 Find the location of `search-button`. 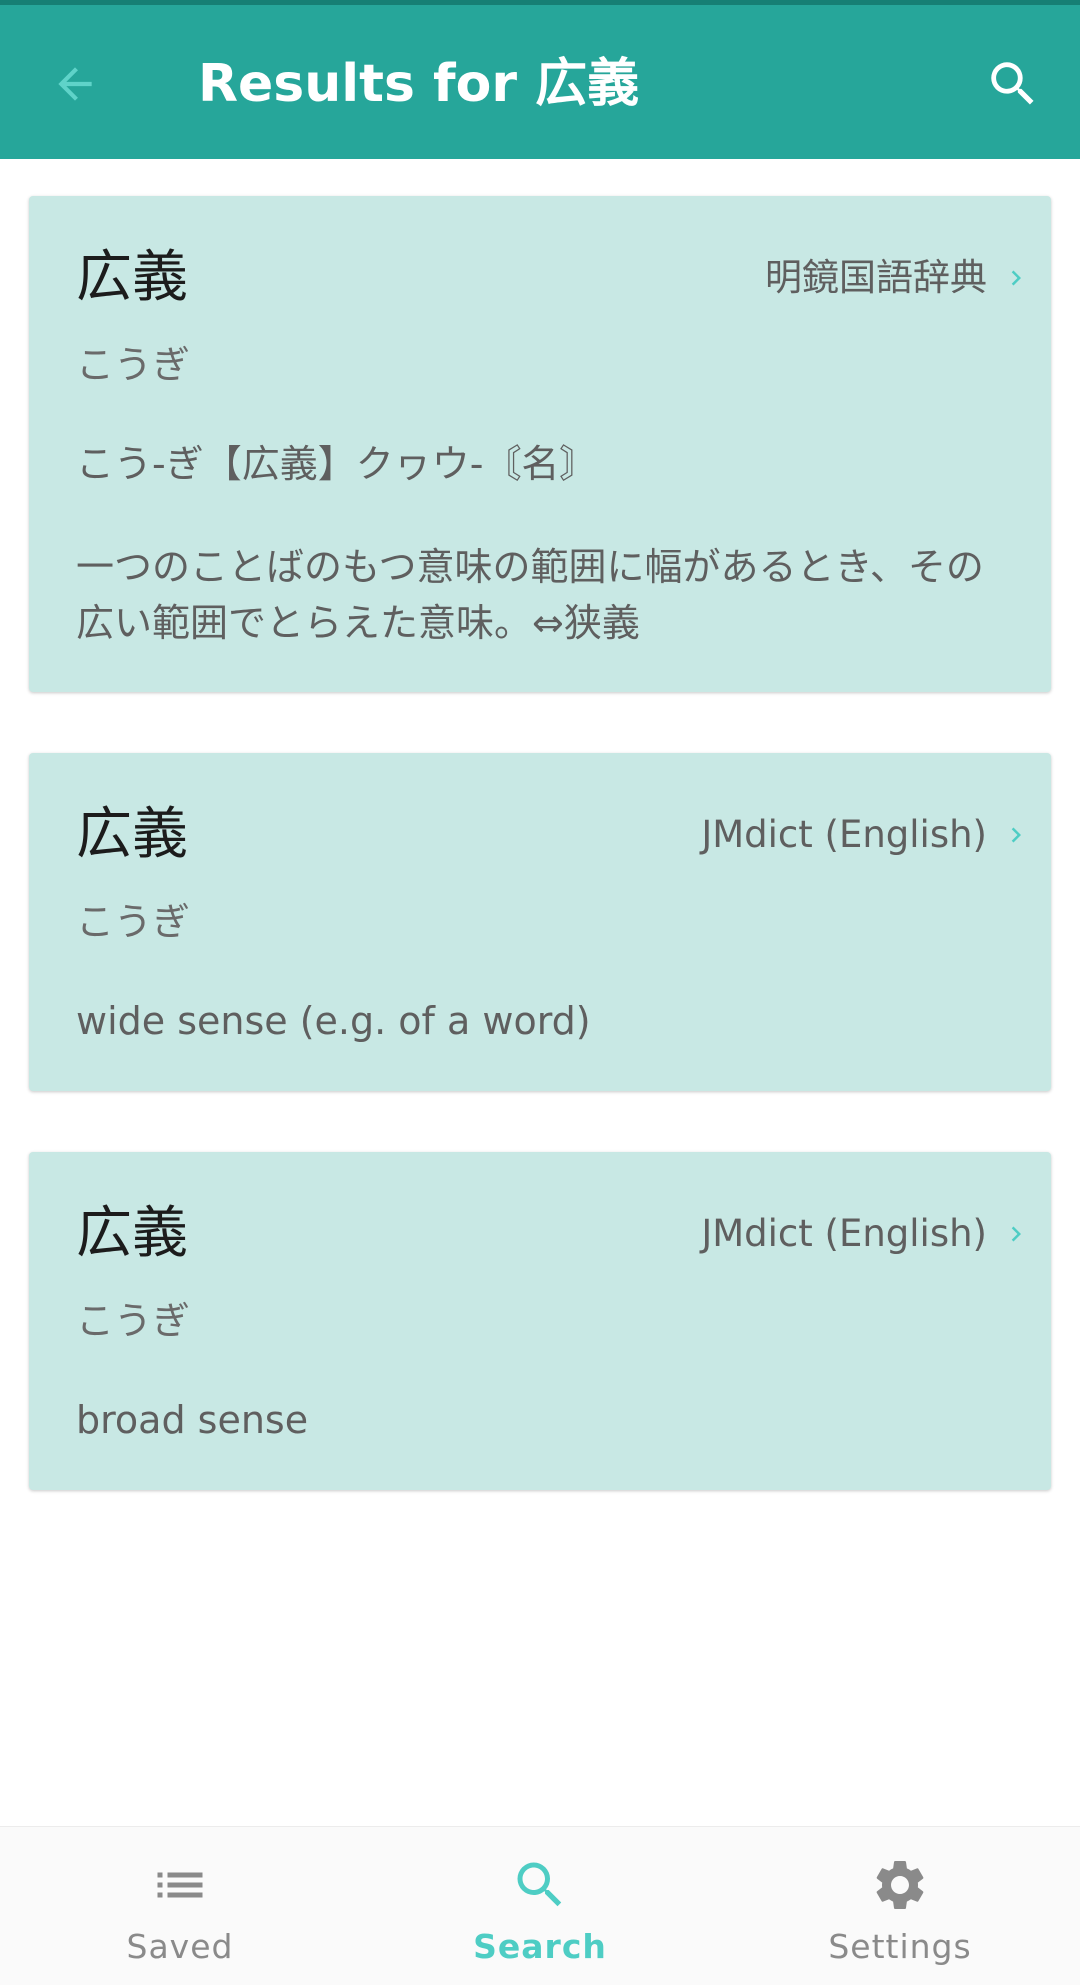

search-button is located at coordinates (1013, 84).